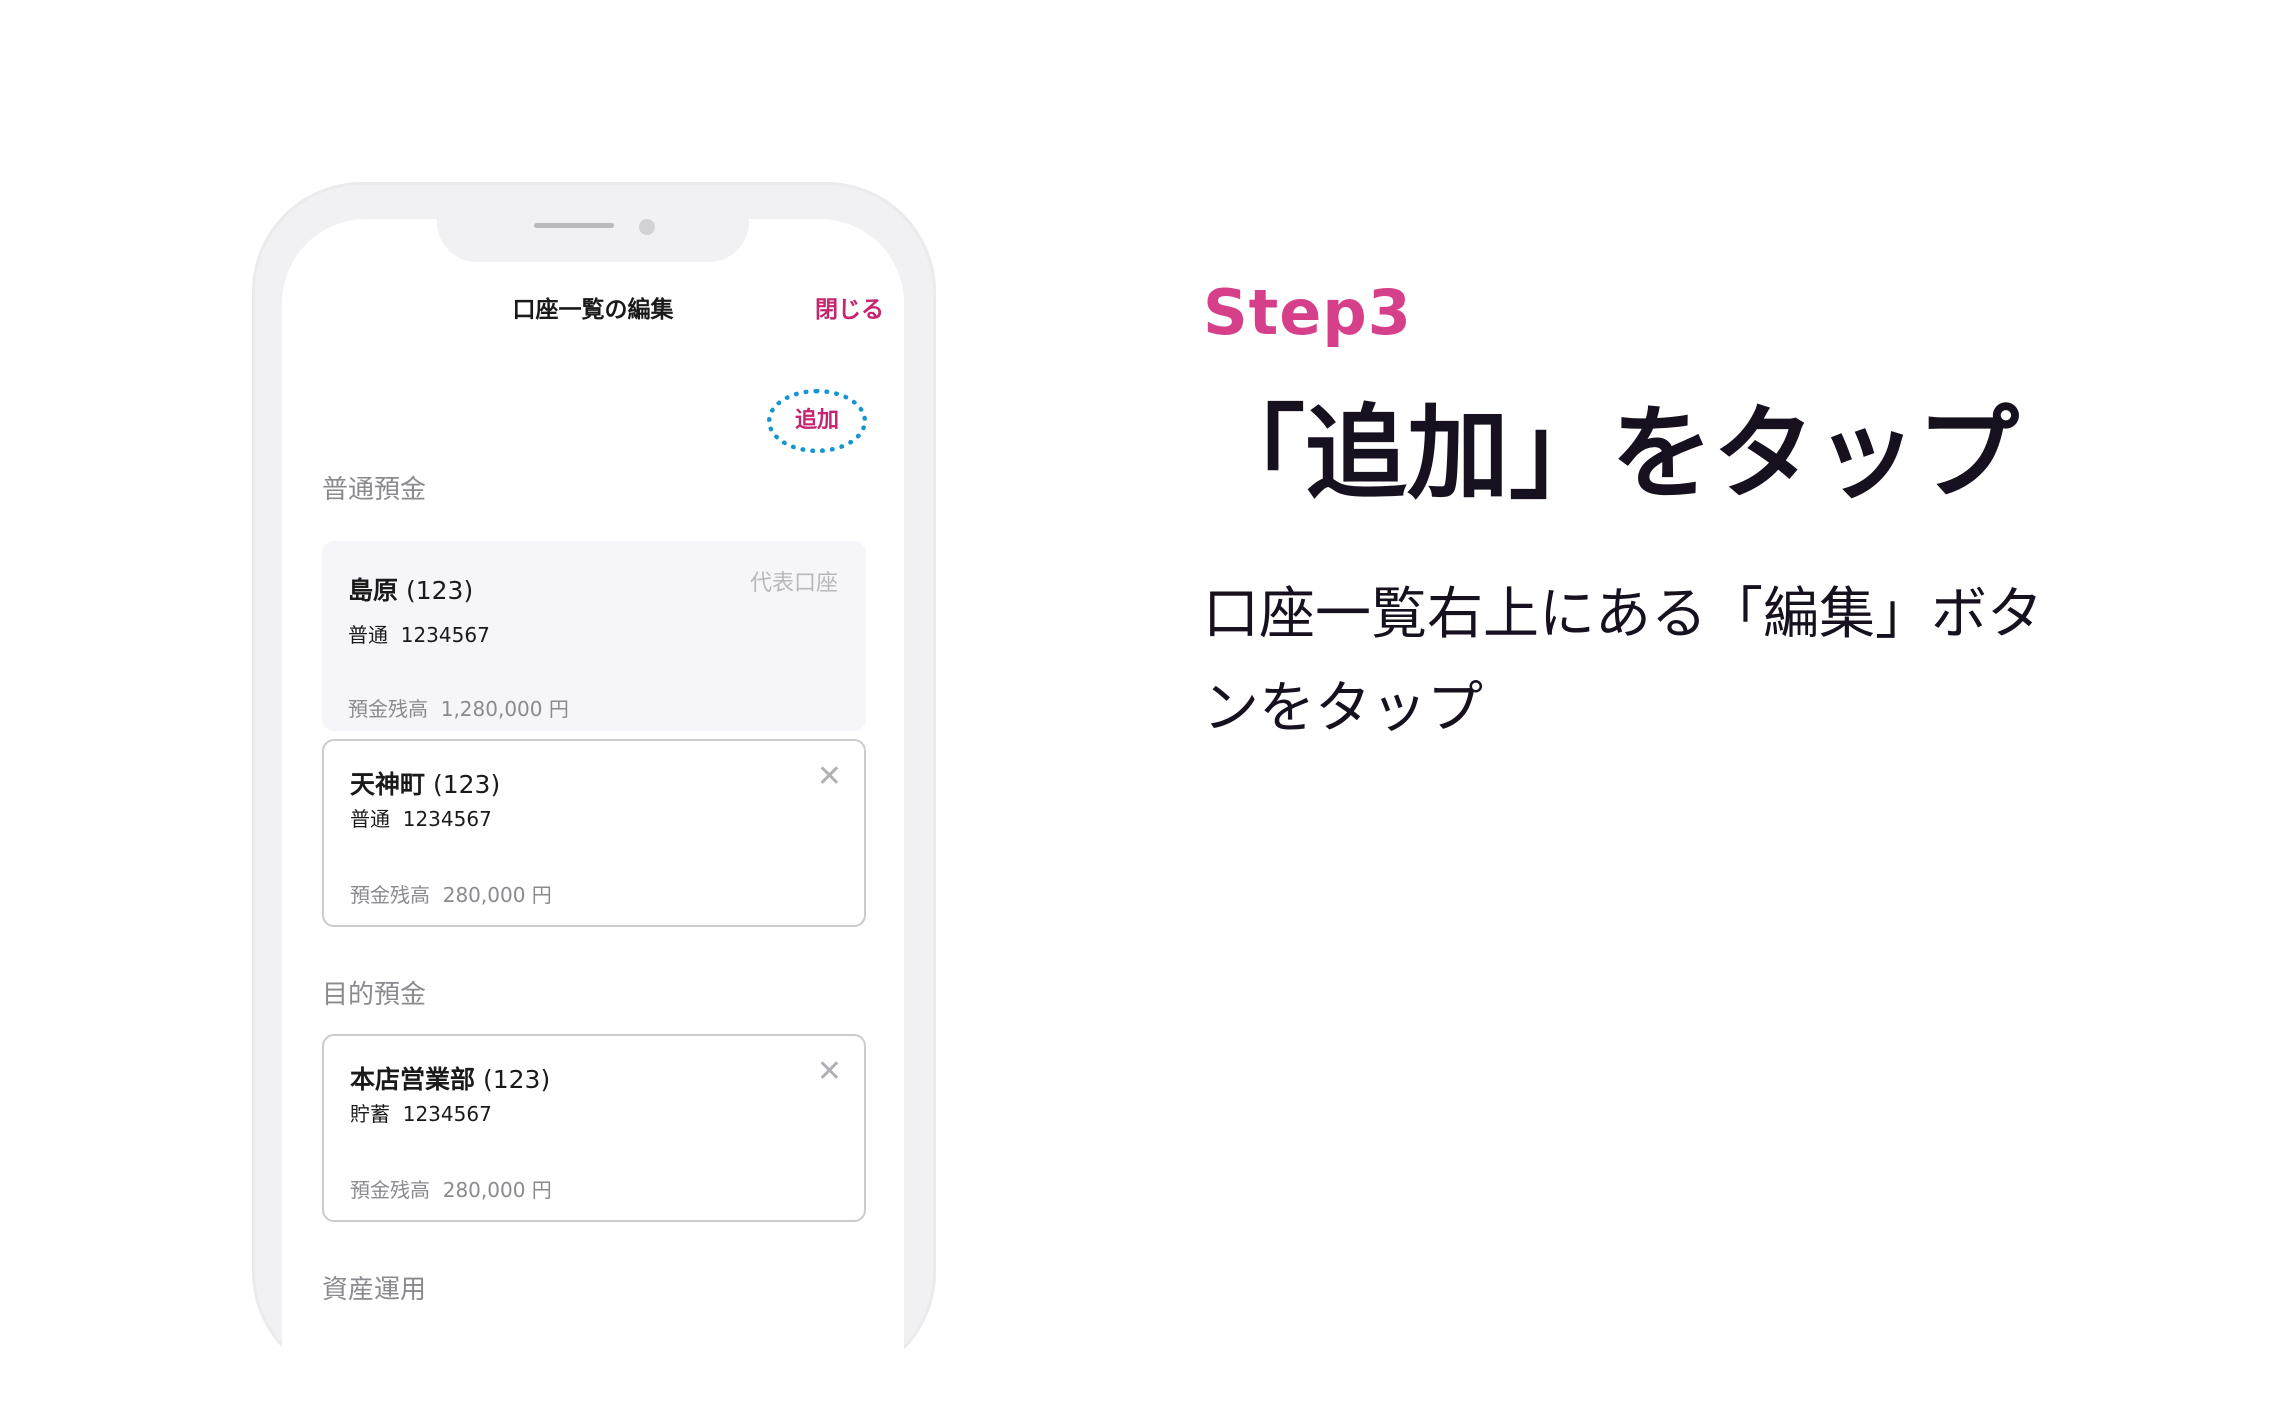 Image resolution: width=2290 pixels, height=1419 pixels. Describe the element at coordinates (374, 1290) in the screenshot. I see `section-label-asset: 資産運用` at that location.